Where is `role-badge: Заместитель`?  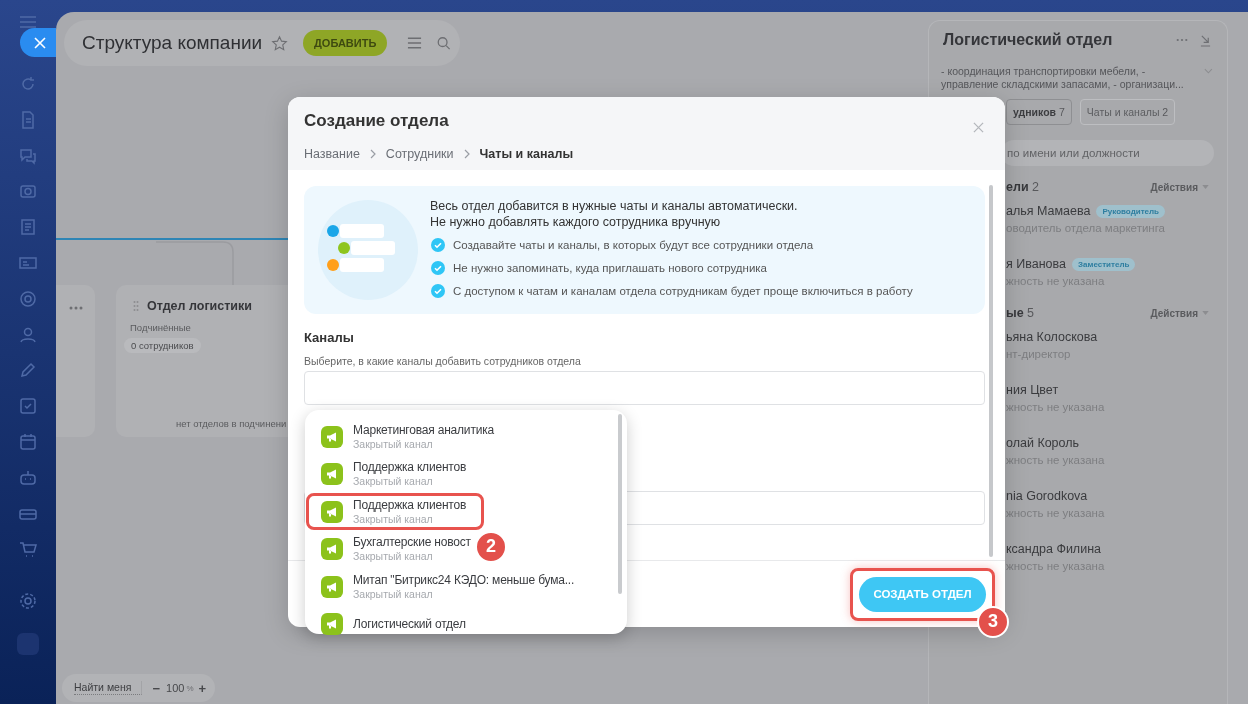 role-badge: Заместитель is located at coordinates (1104, 264).